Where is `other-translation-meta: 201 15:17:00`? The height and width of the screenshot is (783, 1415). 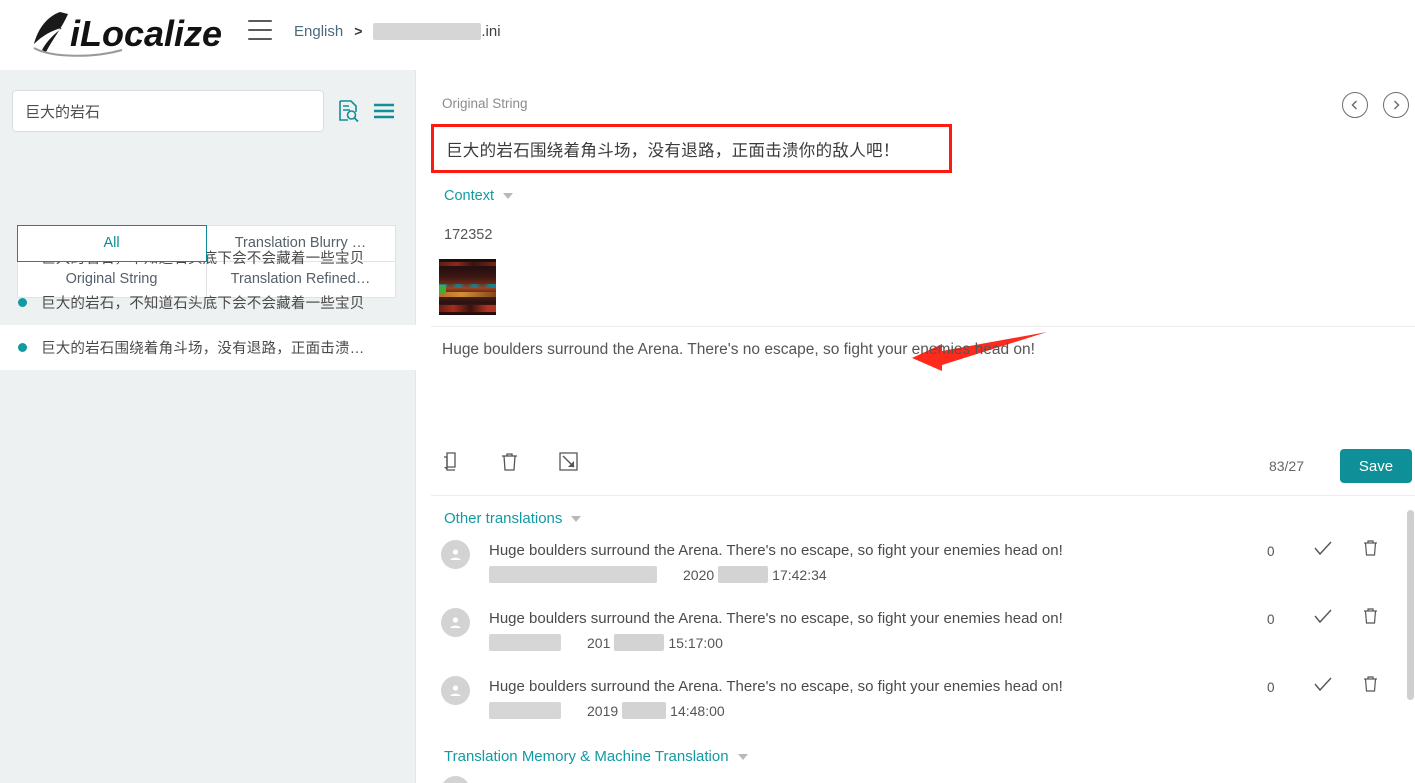 other-translation-meta: 201 15:17:00 is located at coordinates (606, 642).